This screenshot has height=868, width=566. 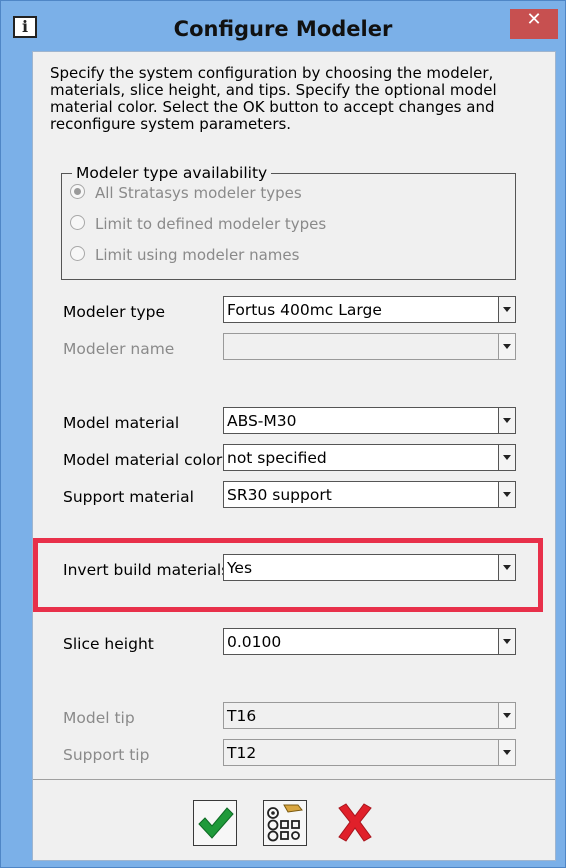 What do you see at coordinates (172, 173) in the screenshot?
I see `availability-legend: Modeler type availability` at bounding box center [172, 173].